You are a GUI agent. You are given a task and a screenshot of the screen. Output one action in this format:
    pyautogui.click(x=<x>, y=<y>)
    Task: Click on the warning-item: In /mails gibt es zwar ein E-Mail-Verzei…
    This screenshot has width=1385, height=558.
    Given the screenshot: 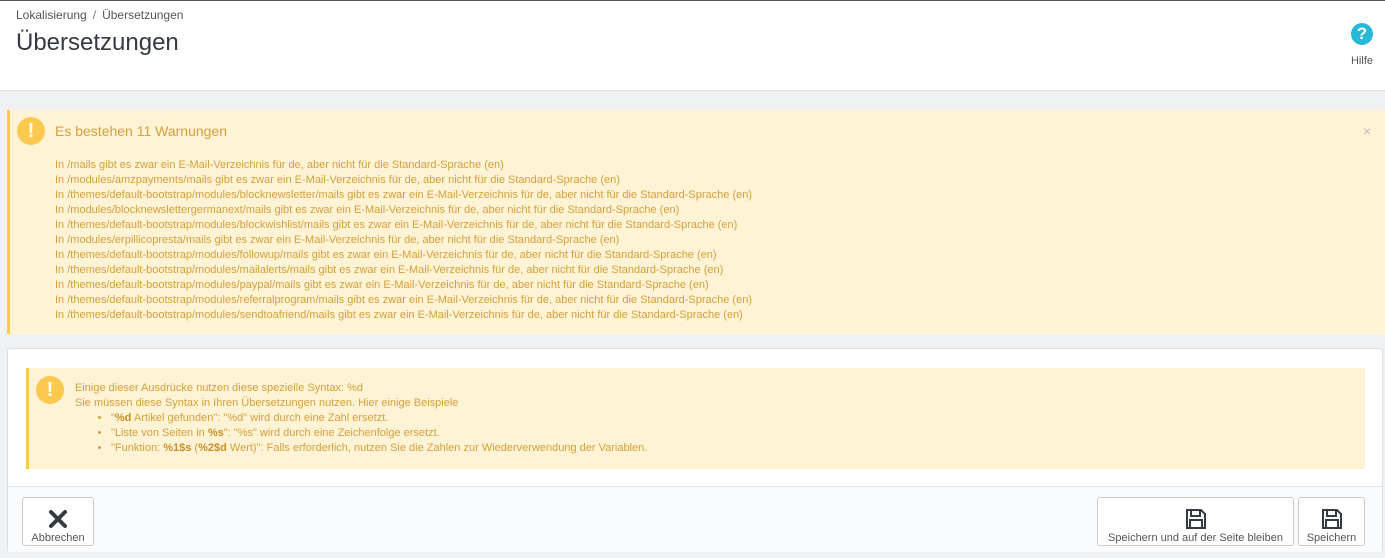 What is the action you would take?
    pyautogui.click(x=279, y=165)
    